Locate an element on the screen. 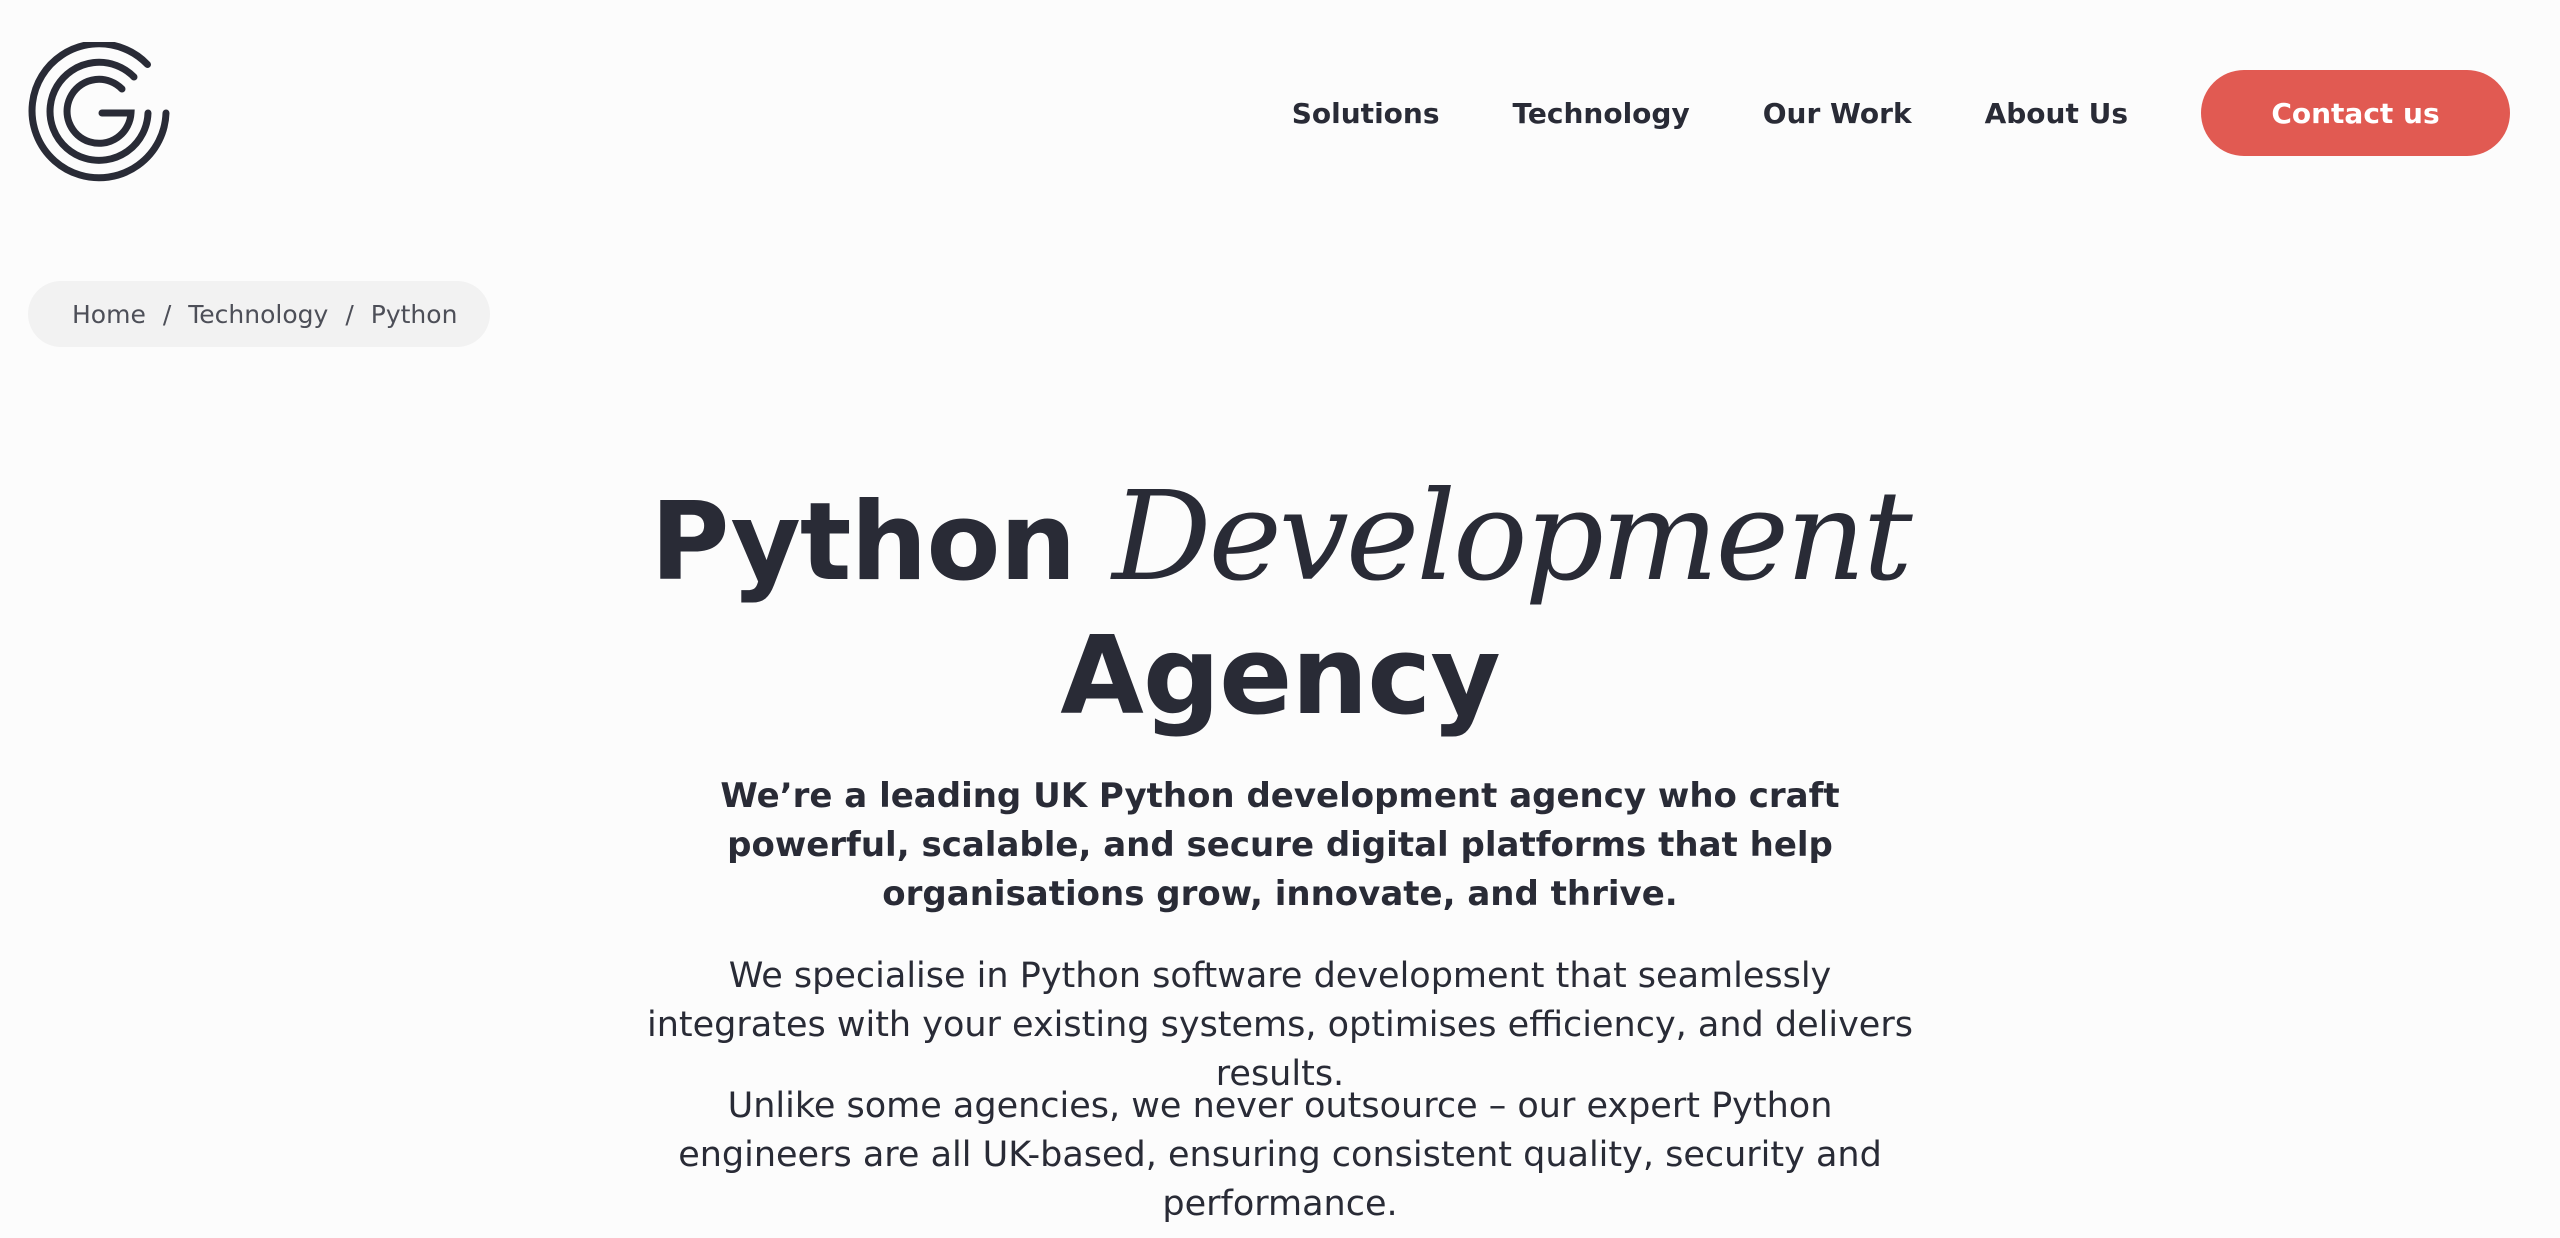 The width and height of the screenshot is (2560, 1238). title-python: Python is located at coordinates (863, 542).